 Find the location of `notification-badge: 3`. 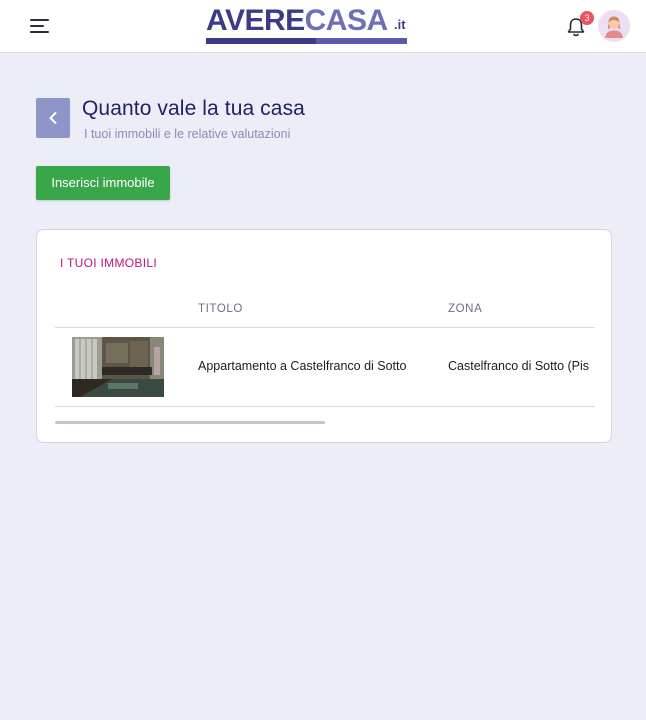

notification-badge: 3 is located at coordinates (587, 18).